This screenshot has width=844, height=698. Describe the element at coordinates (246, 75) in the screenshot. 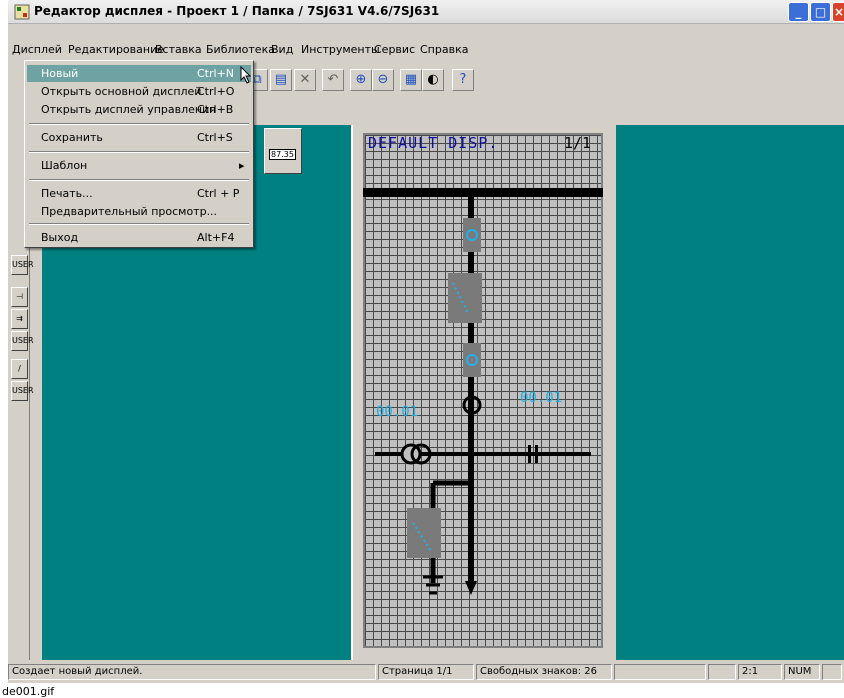

I see `mouse-cursor-icon` at that location.